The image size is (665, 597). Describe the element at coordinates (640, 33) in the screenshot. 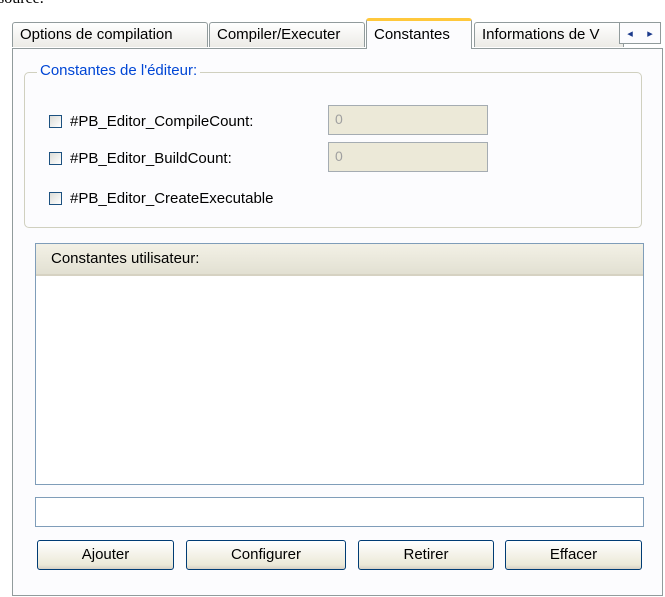

I see `tab-scroll-buttons: ◂ ▸` at that location.